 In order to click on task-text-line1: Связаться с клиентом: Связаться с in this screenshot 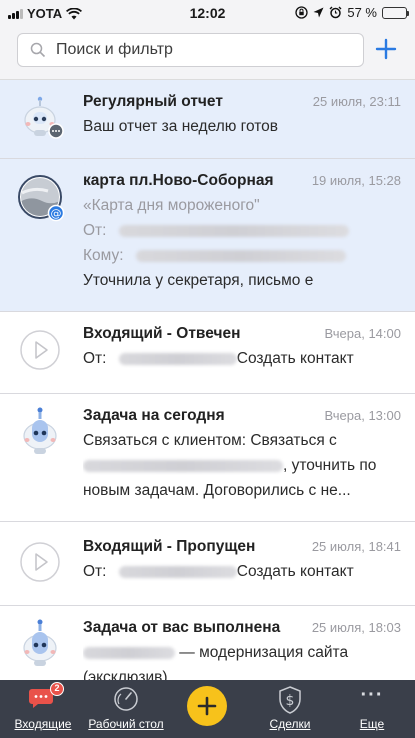, I will do `click(210, 440)`.